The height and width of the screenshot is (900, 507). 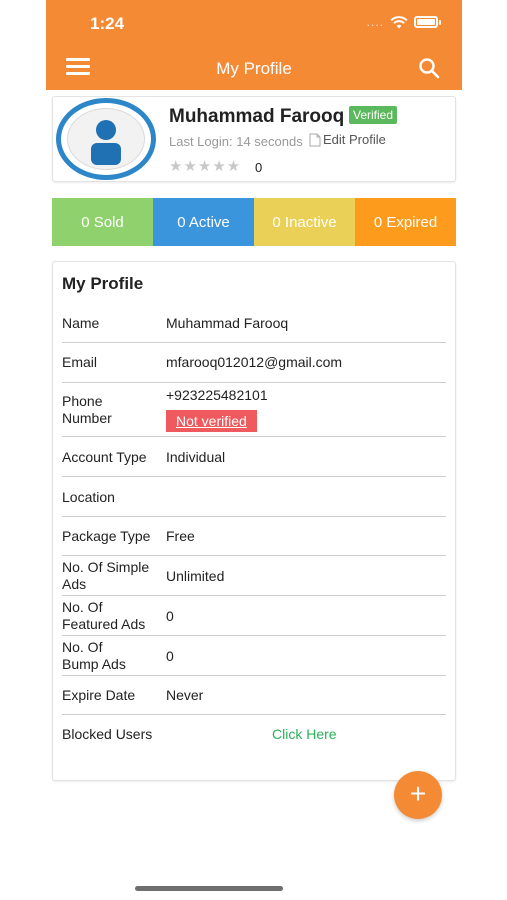 I want to click on page-title: My Profile, so click(x=254, y=68).